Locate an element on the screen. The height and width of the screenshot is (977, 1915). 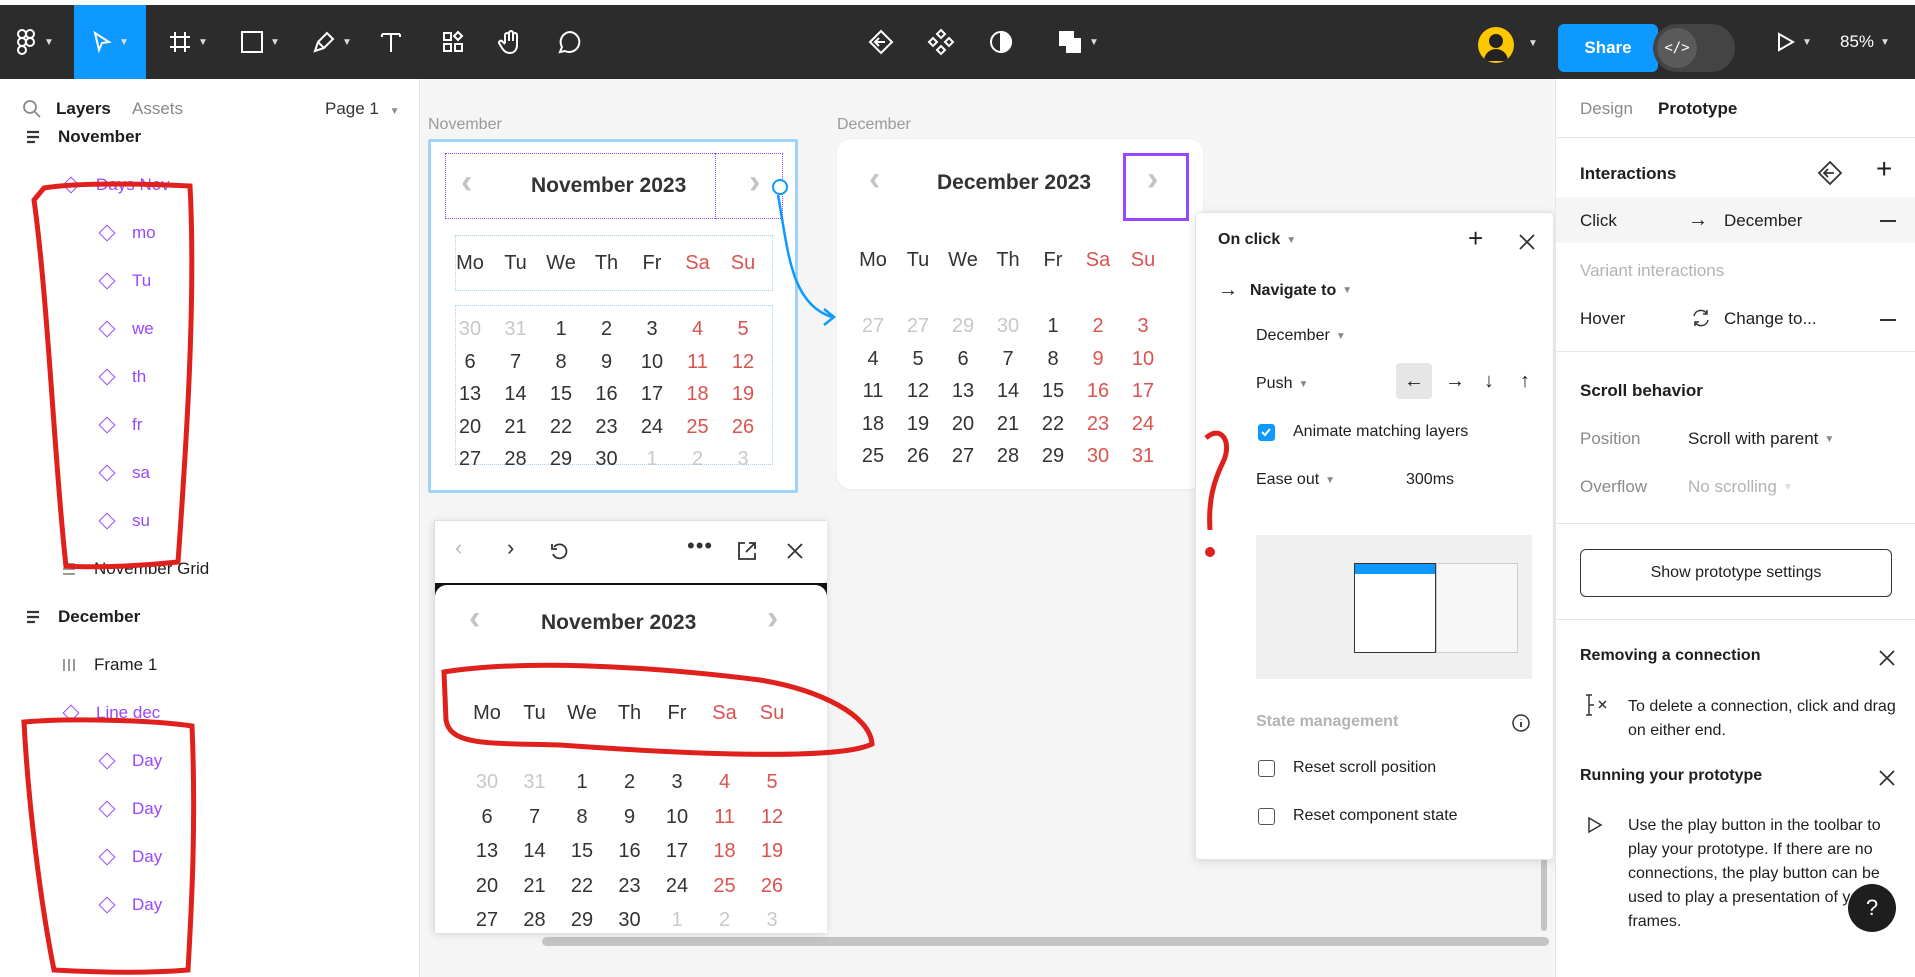
calendar-day: 24 is located at coordinates (677, 886).